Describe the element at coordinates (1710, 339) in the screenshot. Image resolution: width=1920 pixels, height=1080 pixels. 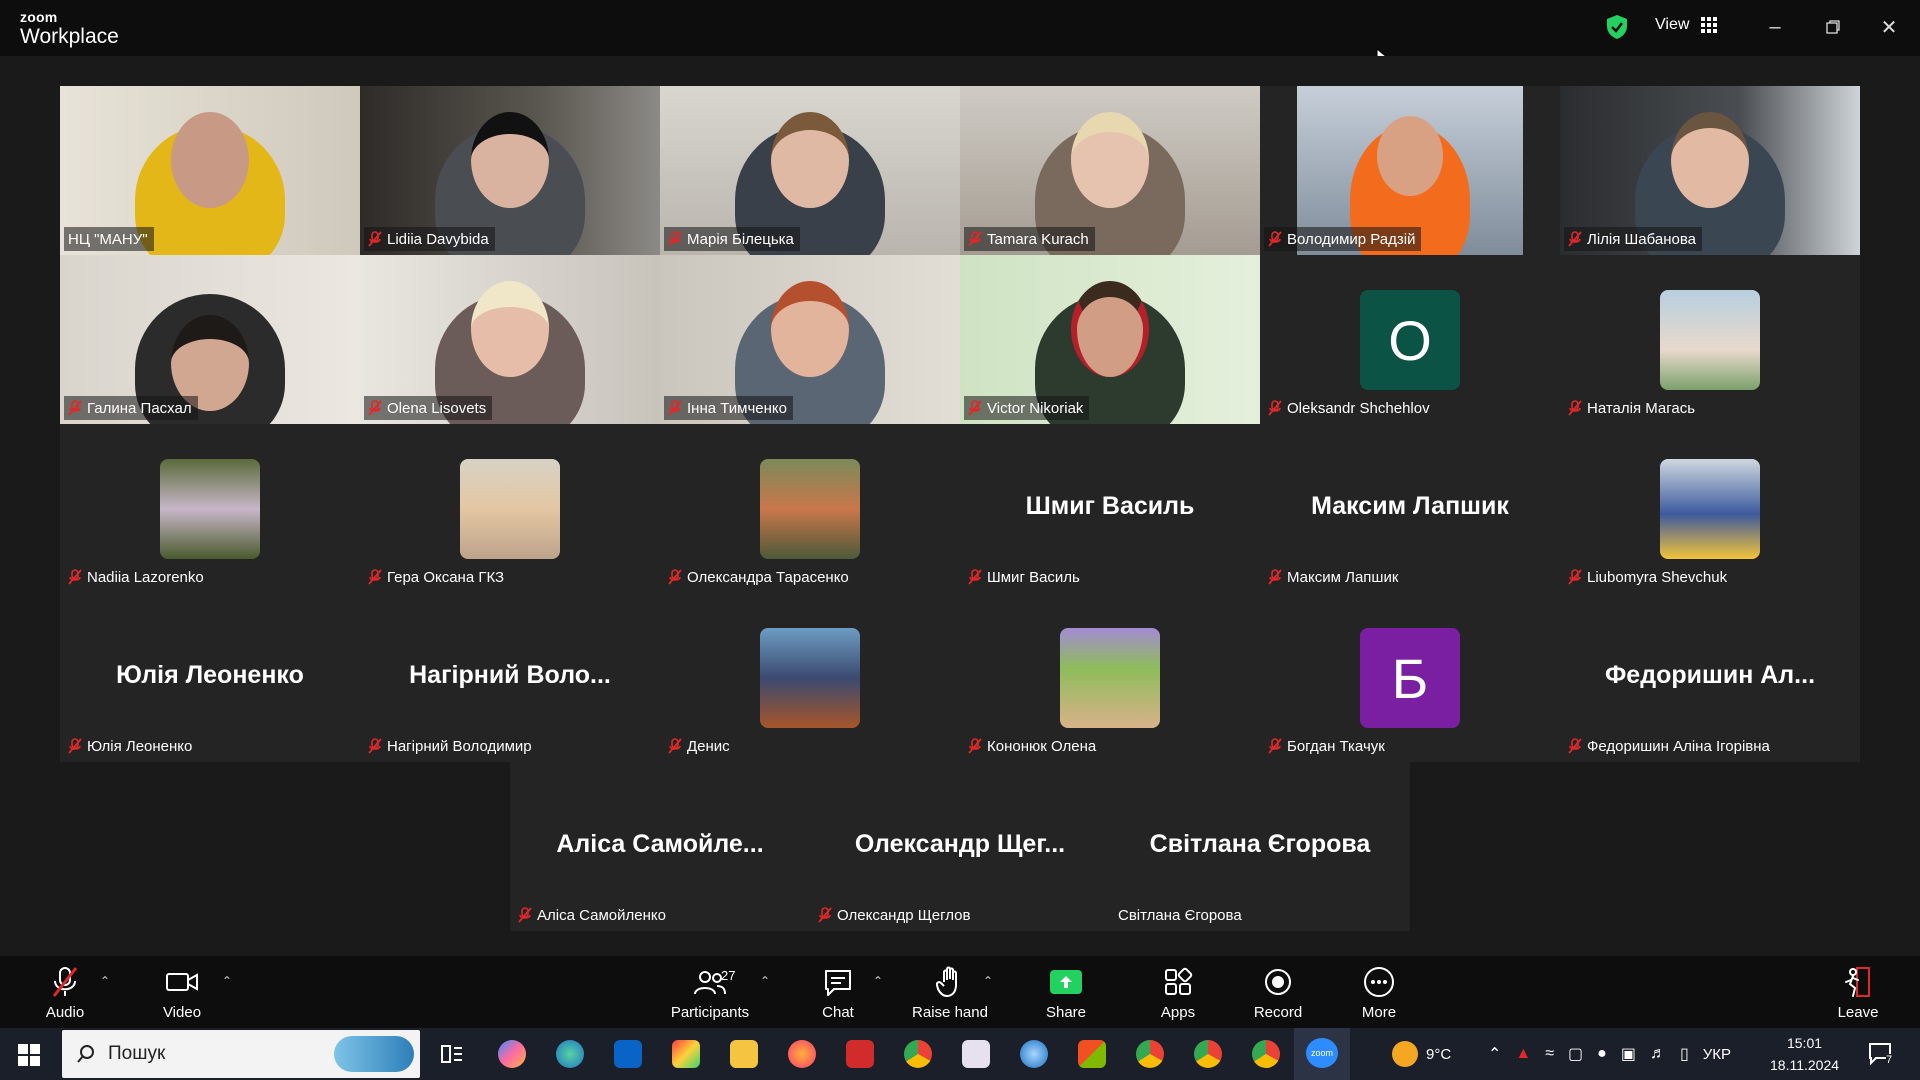
I see `participant-tile: Наталія Магась` at that location.